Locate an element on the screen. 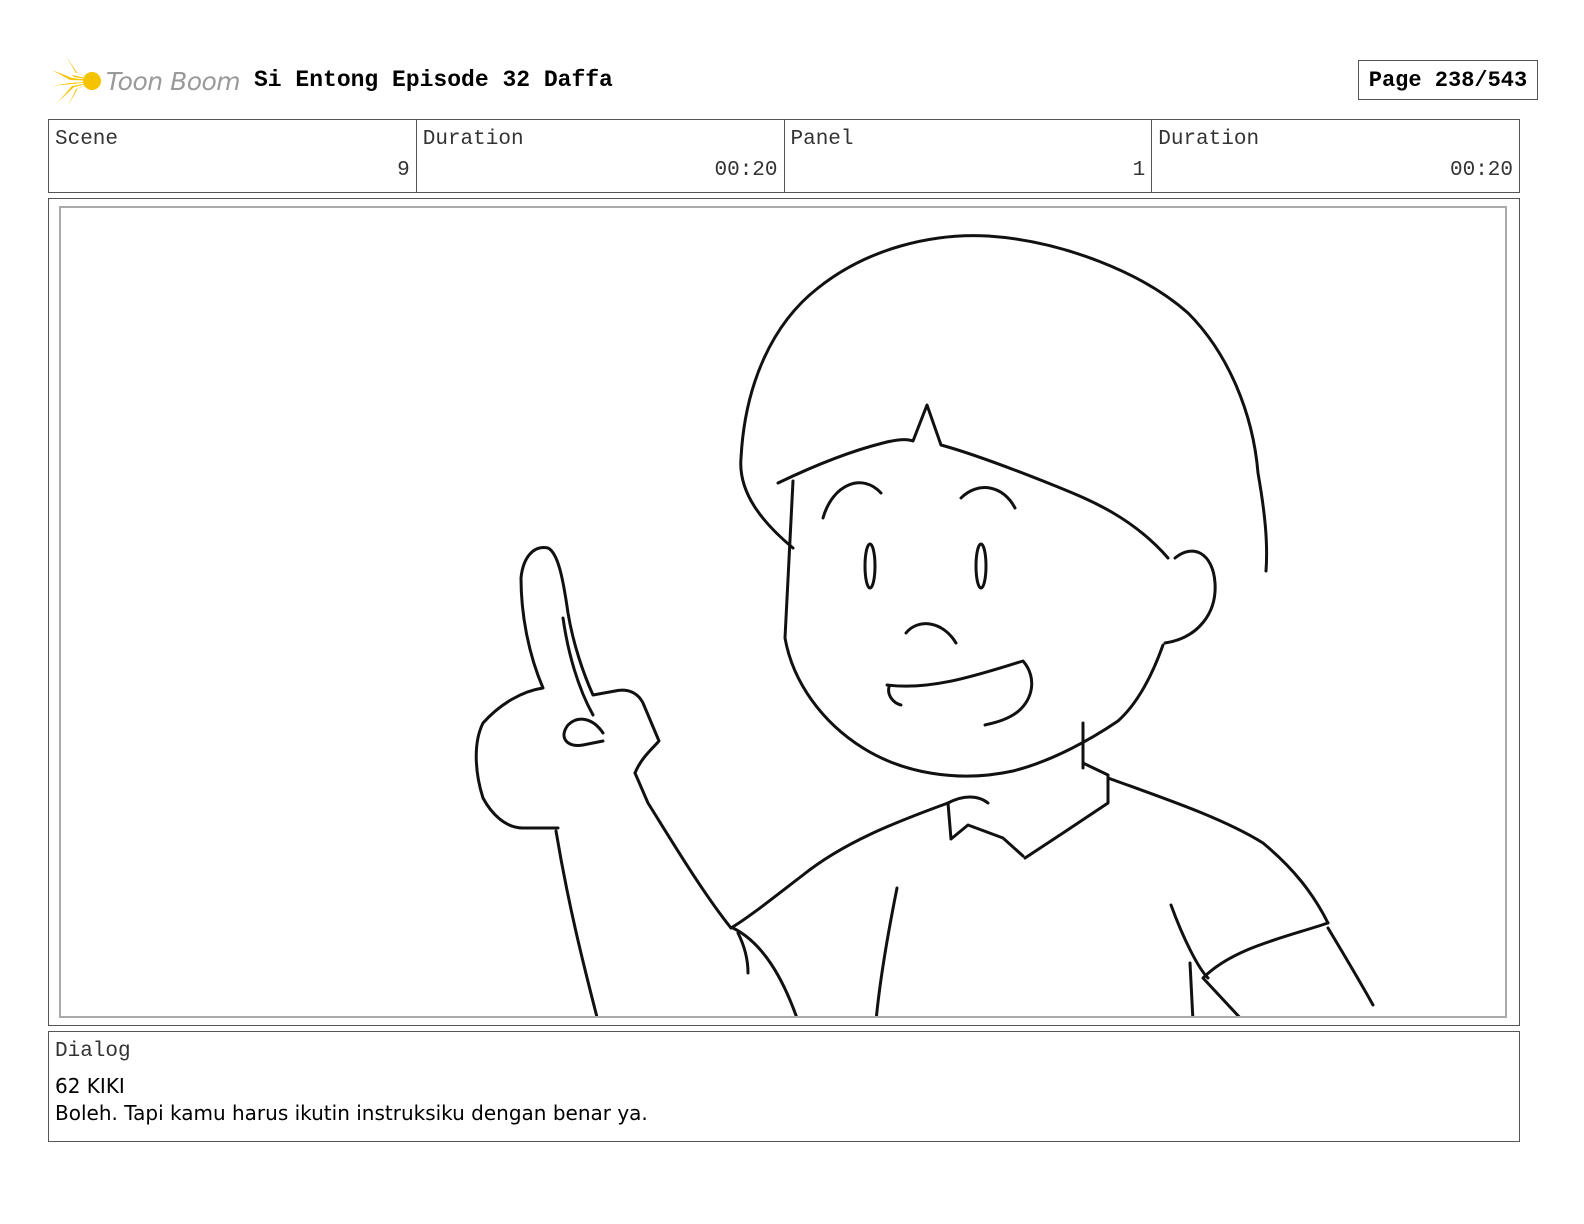 The width and height of the screenshot is (1584, 1224). body-right-line is located at coordinates (1191, 988).